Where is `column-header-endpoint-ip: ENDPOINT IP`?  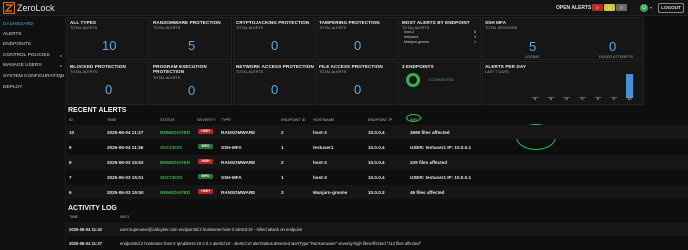 column-header-endpoint-ip: ENDPOINT IP is located at coordinates (380, 120).